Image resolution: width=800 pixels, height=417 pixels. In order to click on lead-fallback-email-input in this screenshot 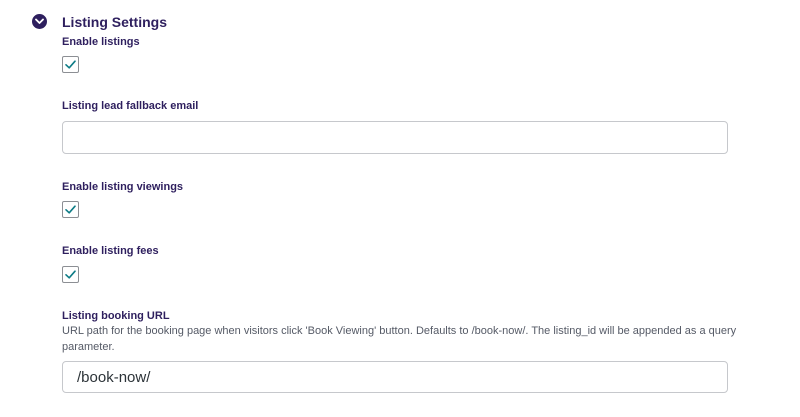, I will do `click(395, 137)`.